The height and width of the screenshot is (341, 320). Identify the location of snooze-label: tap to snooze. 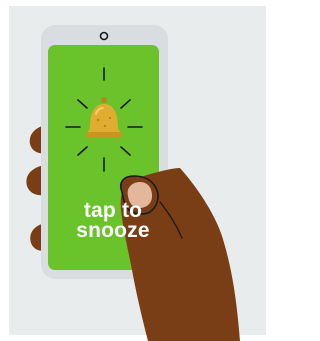
(113, 220).